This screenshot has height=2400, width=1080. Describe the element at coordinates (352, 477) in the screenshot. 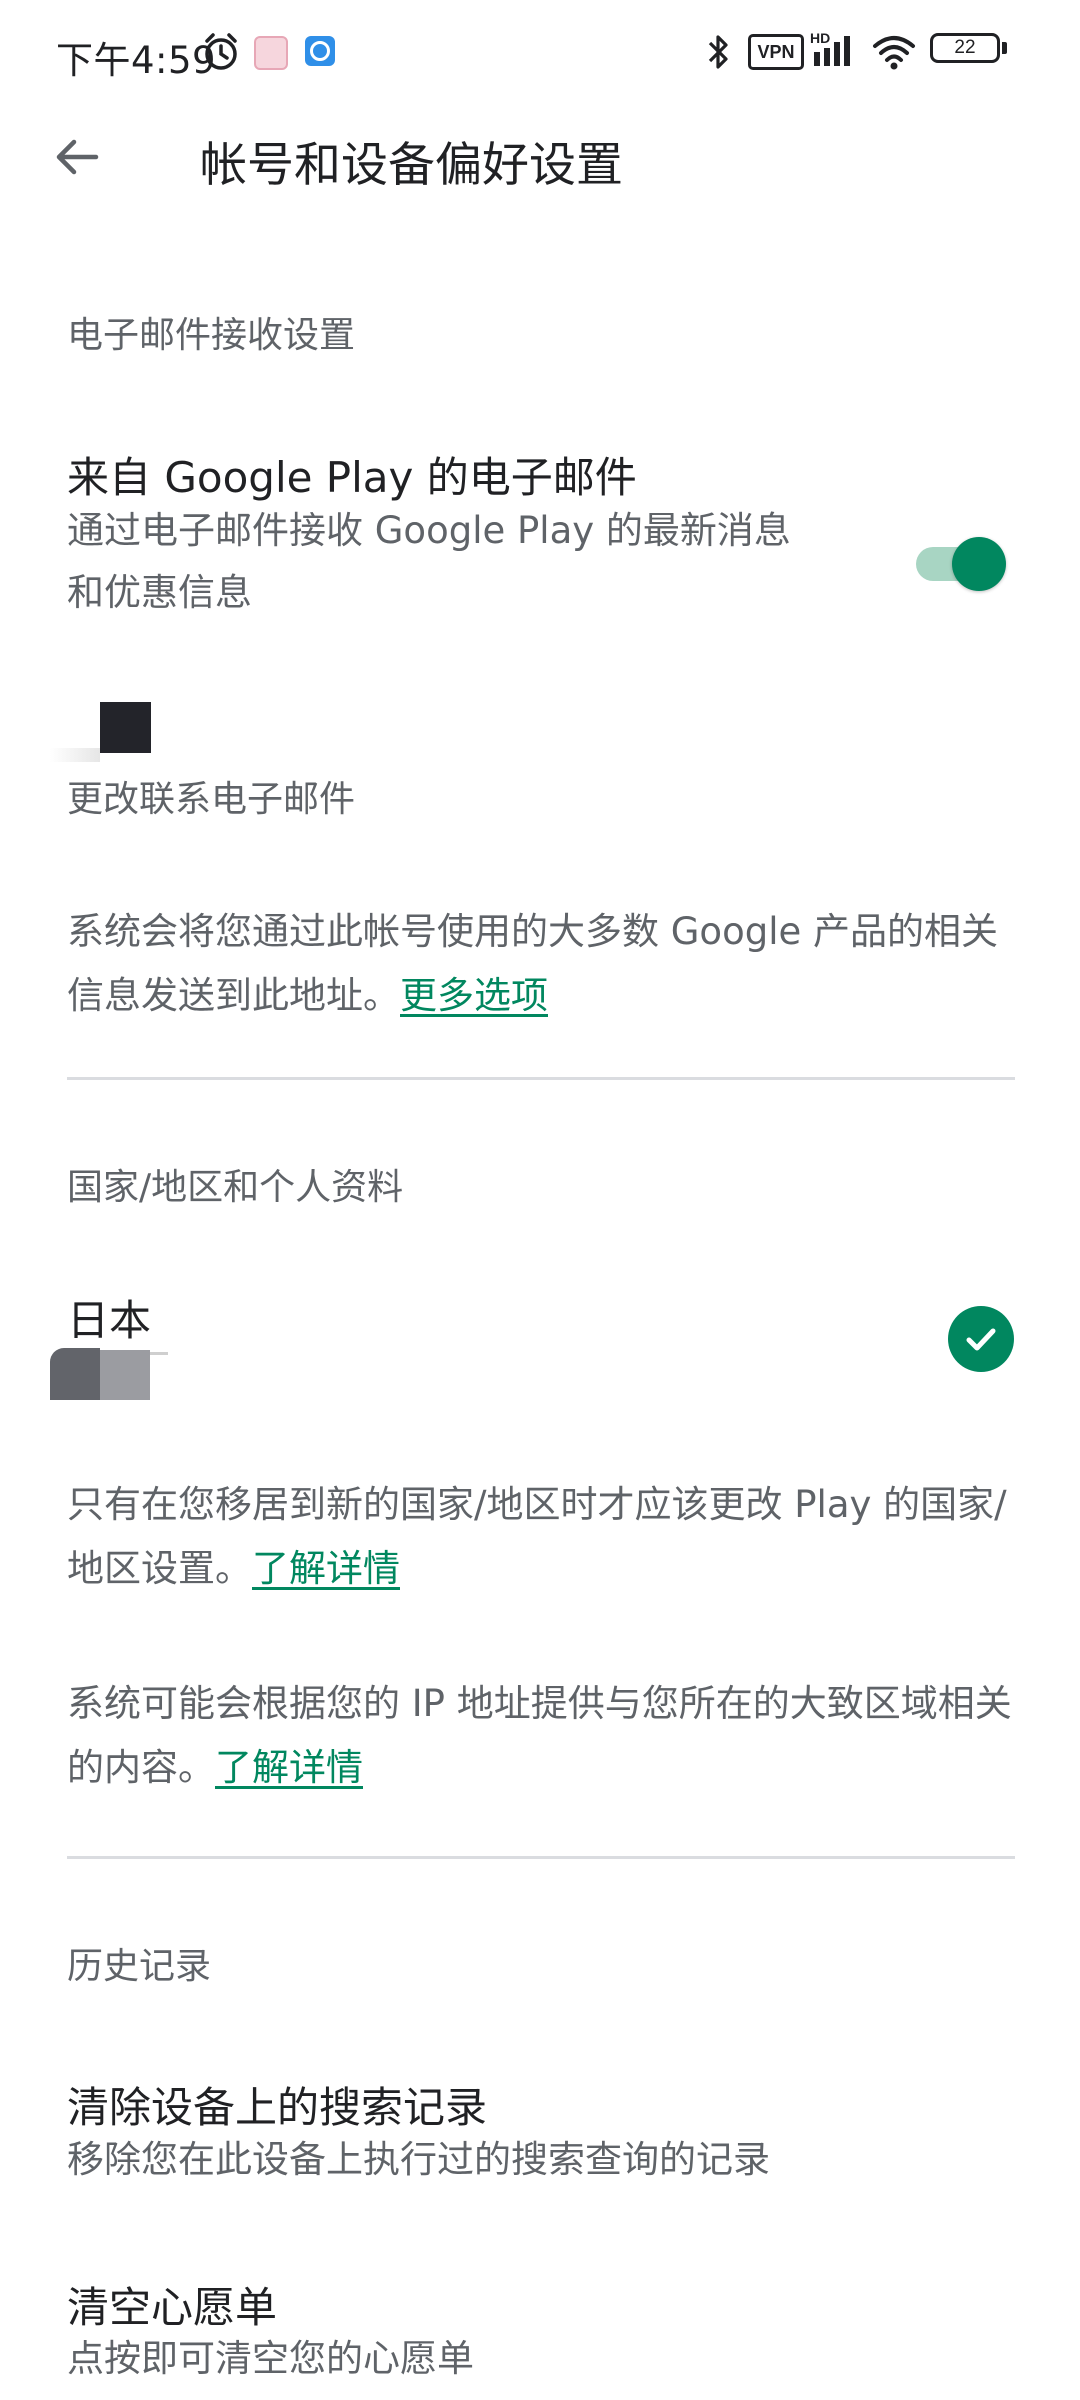

I see `google-play-email-title: 来自 Google Play 的电子邮件` at that location.